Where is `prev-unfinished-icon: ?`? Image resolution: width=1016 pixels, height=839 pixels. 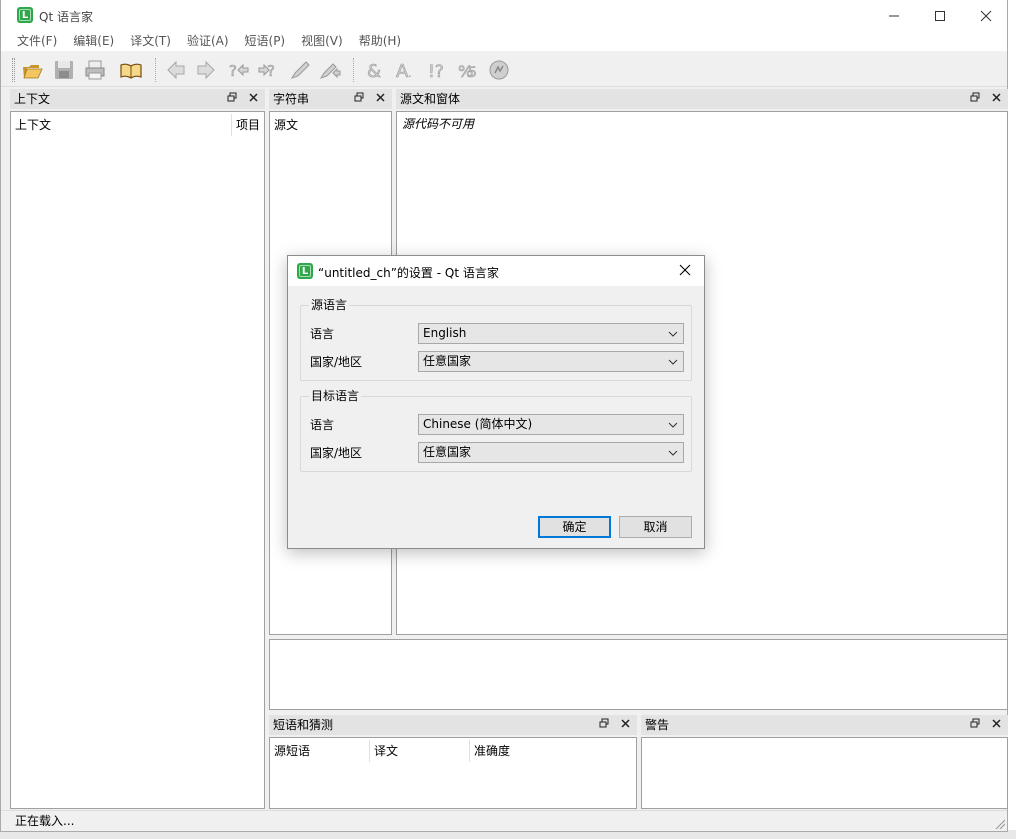
prev-unfinished-icon: ? is located at coordinates (239, 71).